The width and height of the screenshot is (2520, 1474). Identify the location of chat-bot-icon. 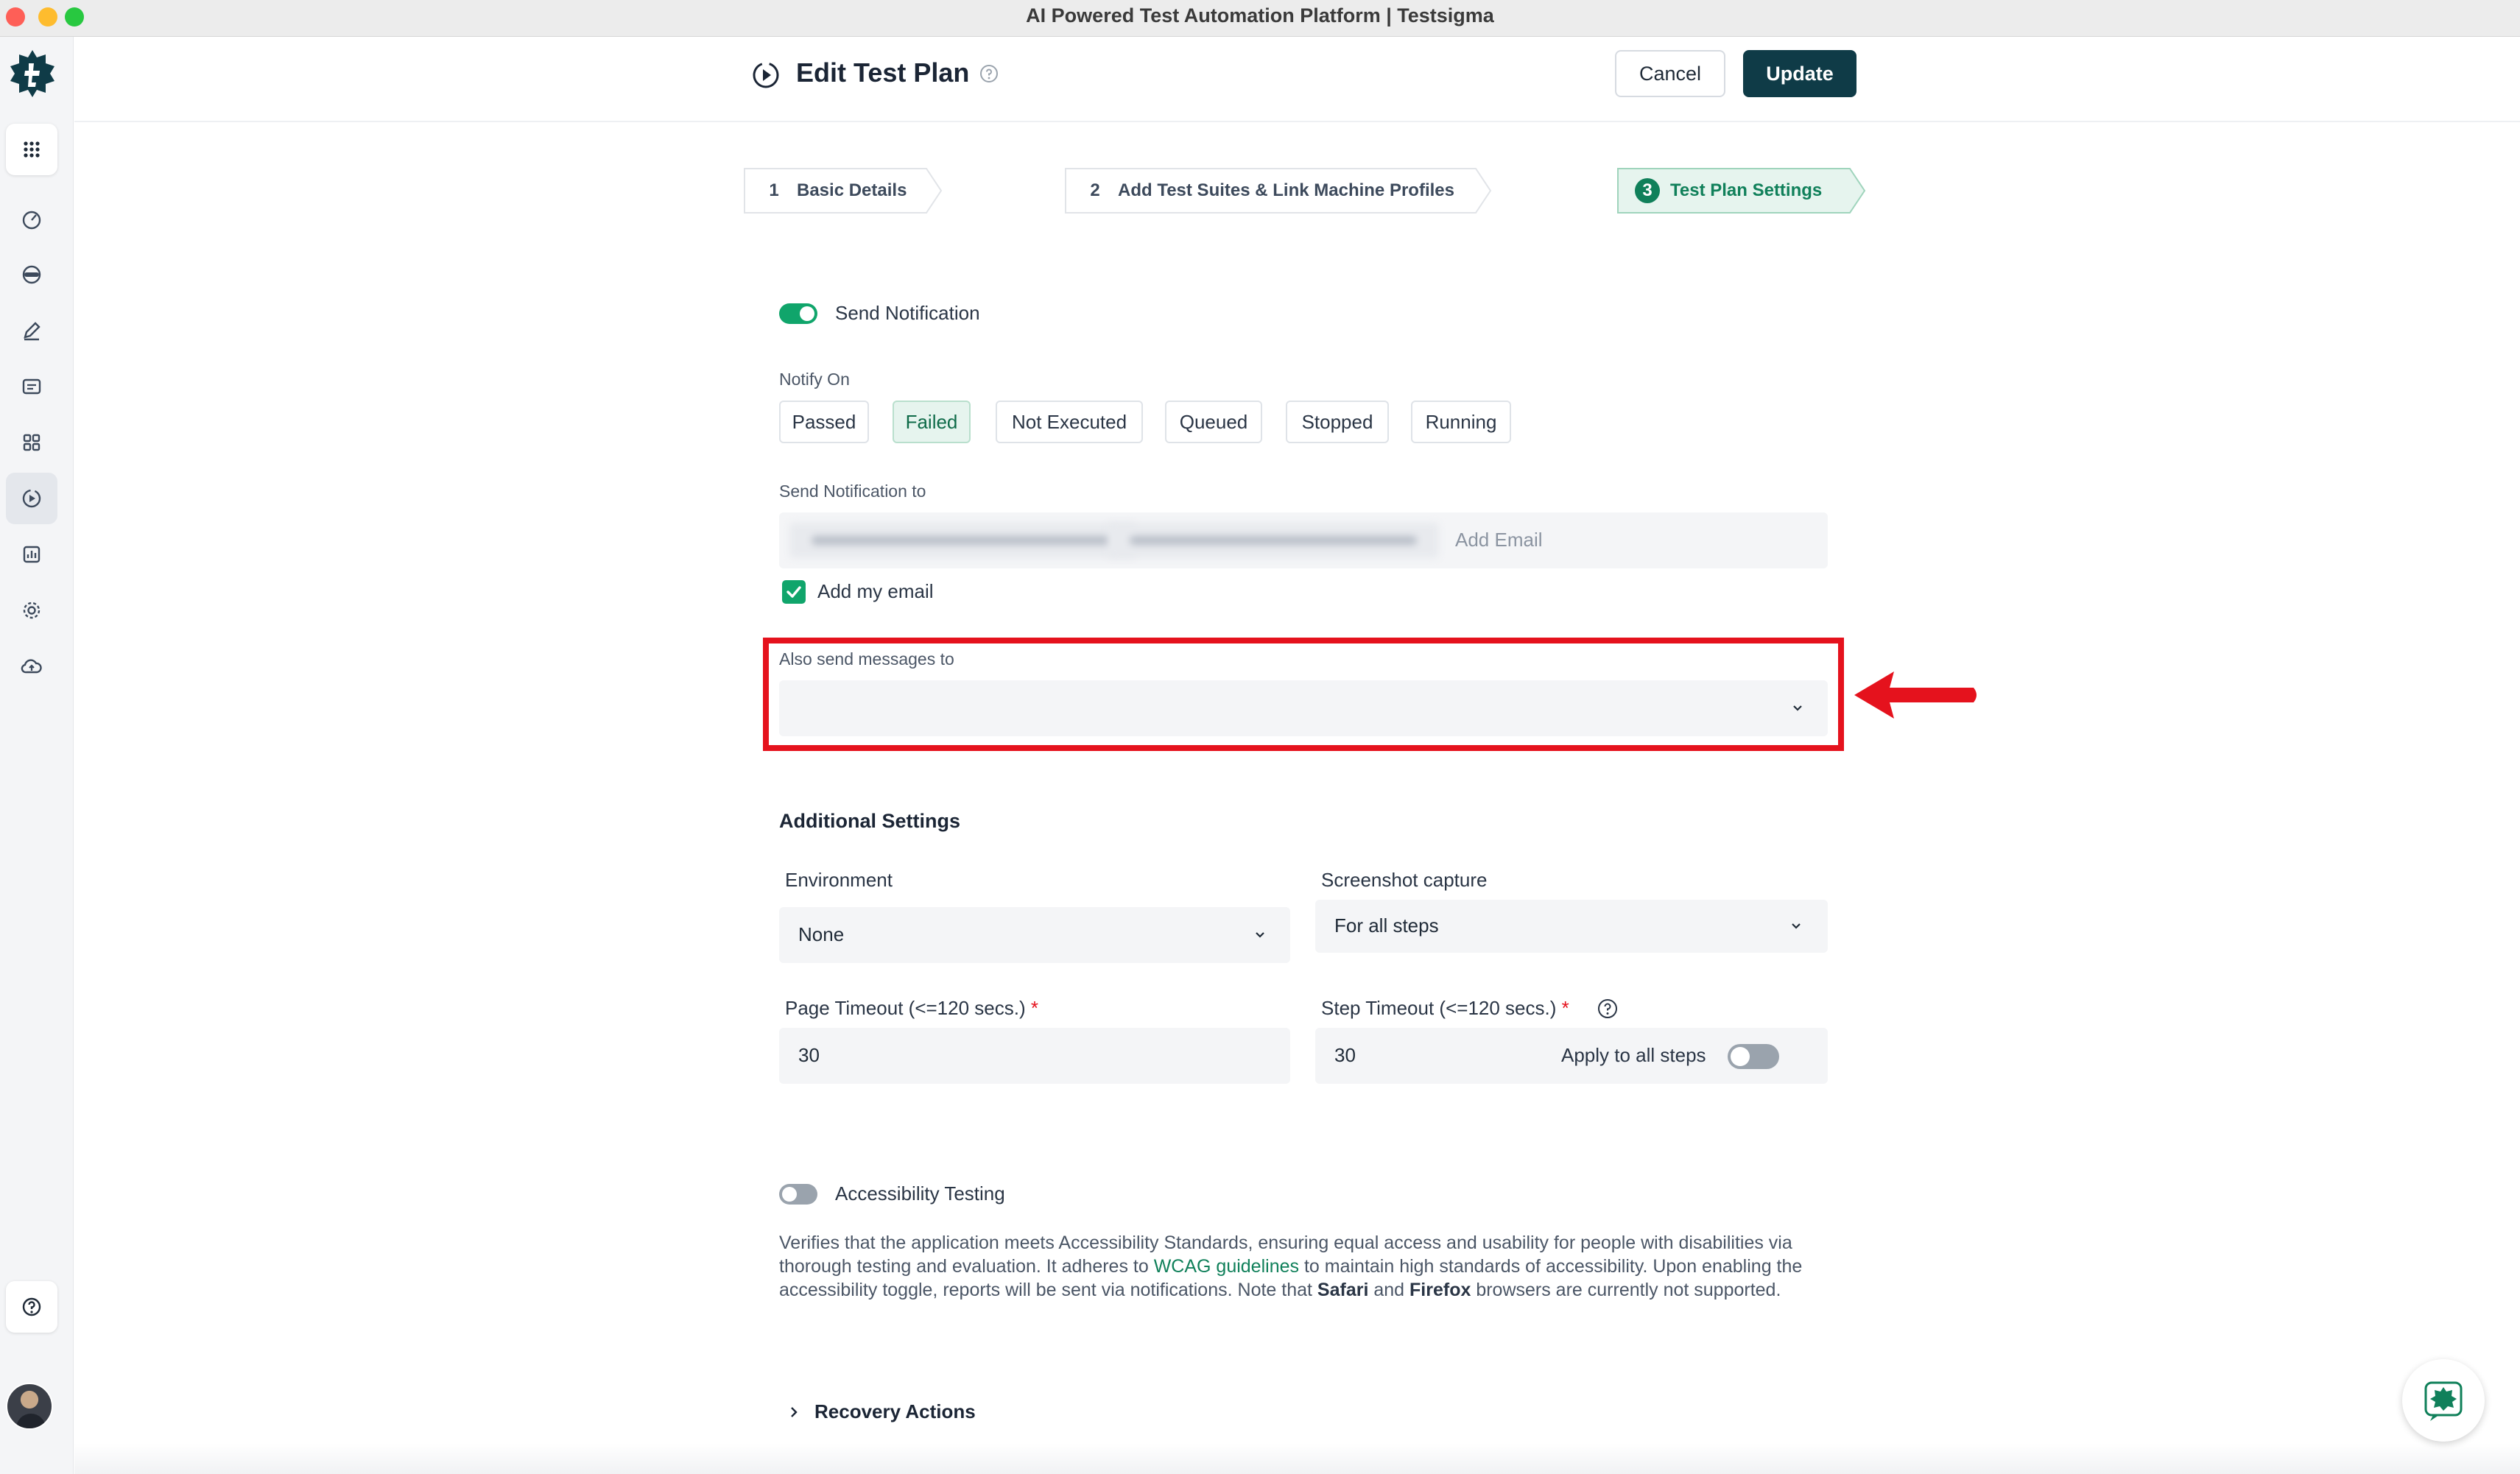
(2443, 1401).